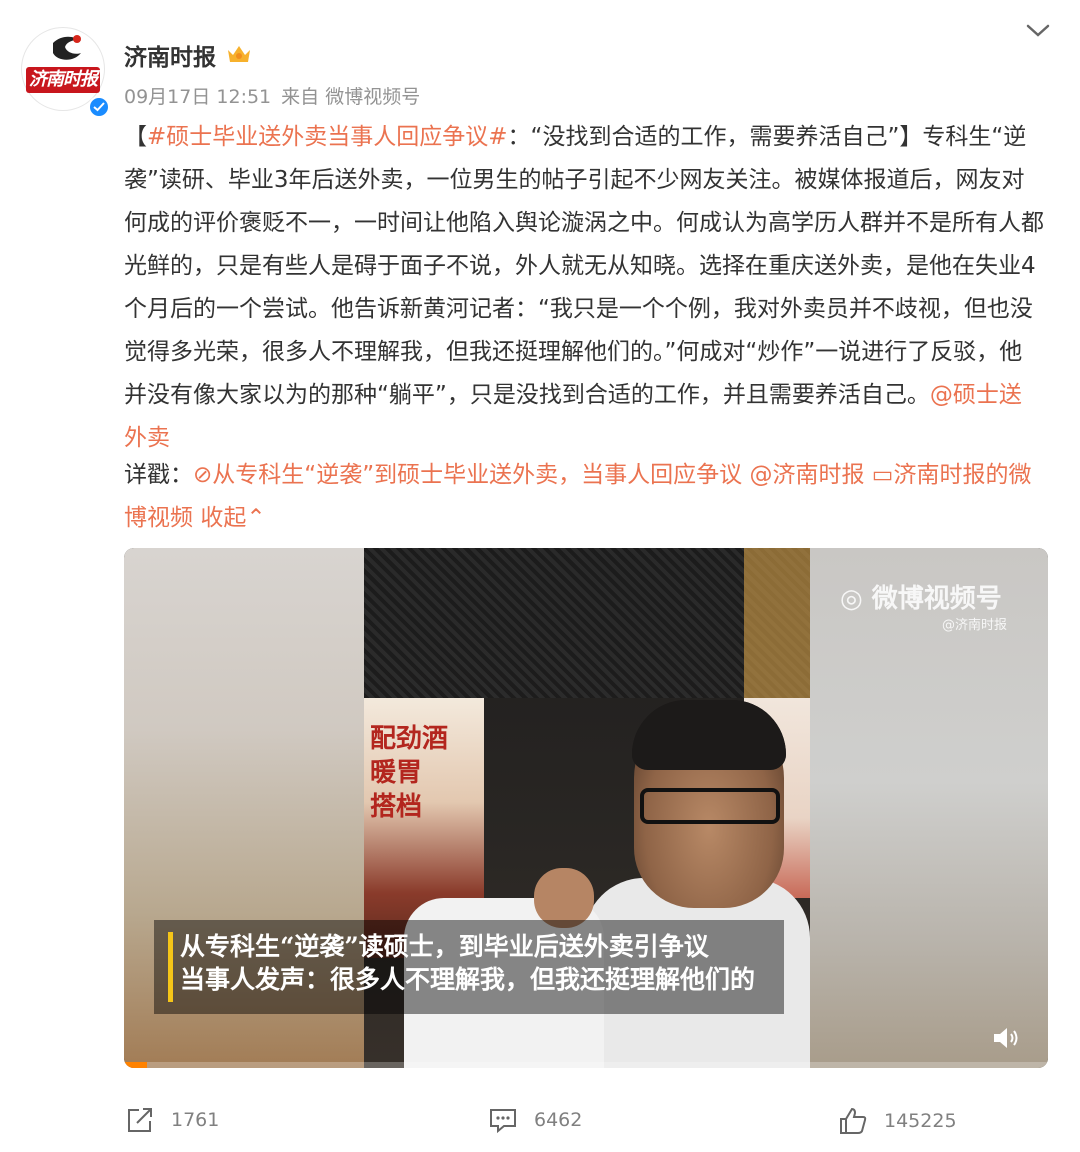 The width and height of the screenshot is (1080, 1152). Describe the element at coordinates (851, 599) in the screenshot. I see `weibo-logo-icon: ◎` at that location.